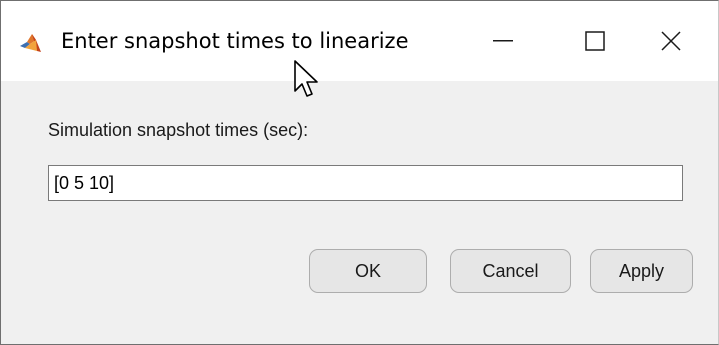 The image size is (719, 345). I want to click on window-title: Enter snapshot times to linearize, so click(235, 41).